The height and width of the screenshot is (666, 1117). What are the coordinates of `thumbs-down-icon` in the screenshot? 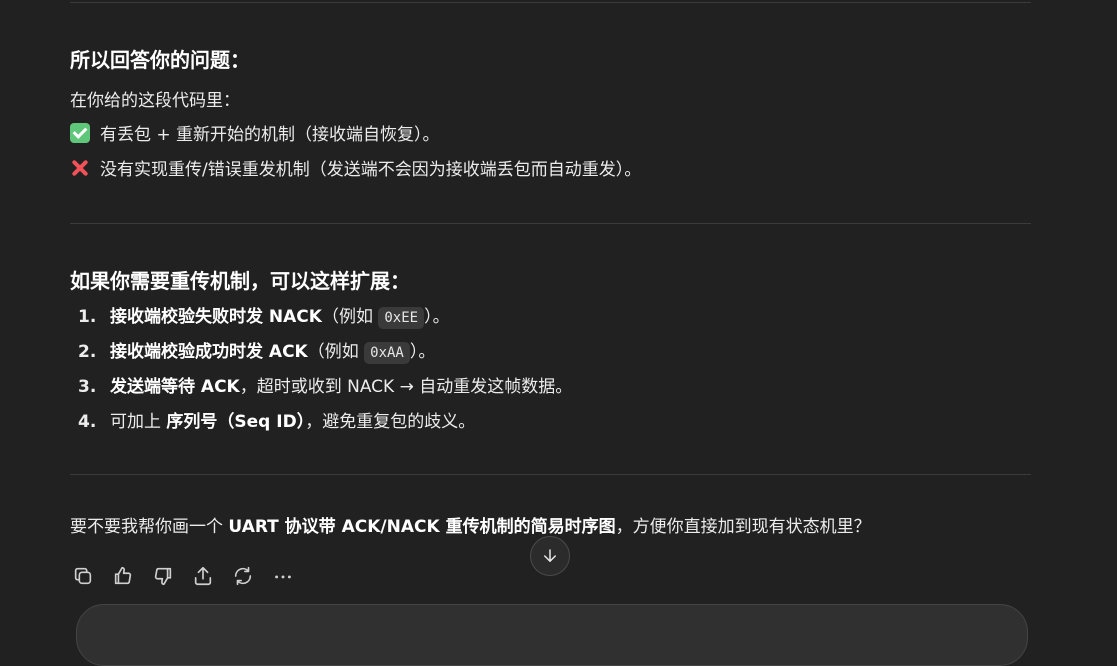 It's located at (163, 576).